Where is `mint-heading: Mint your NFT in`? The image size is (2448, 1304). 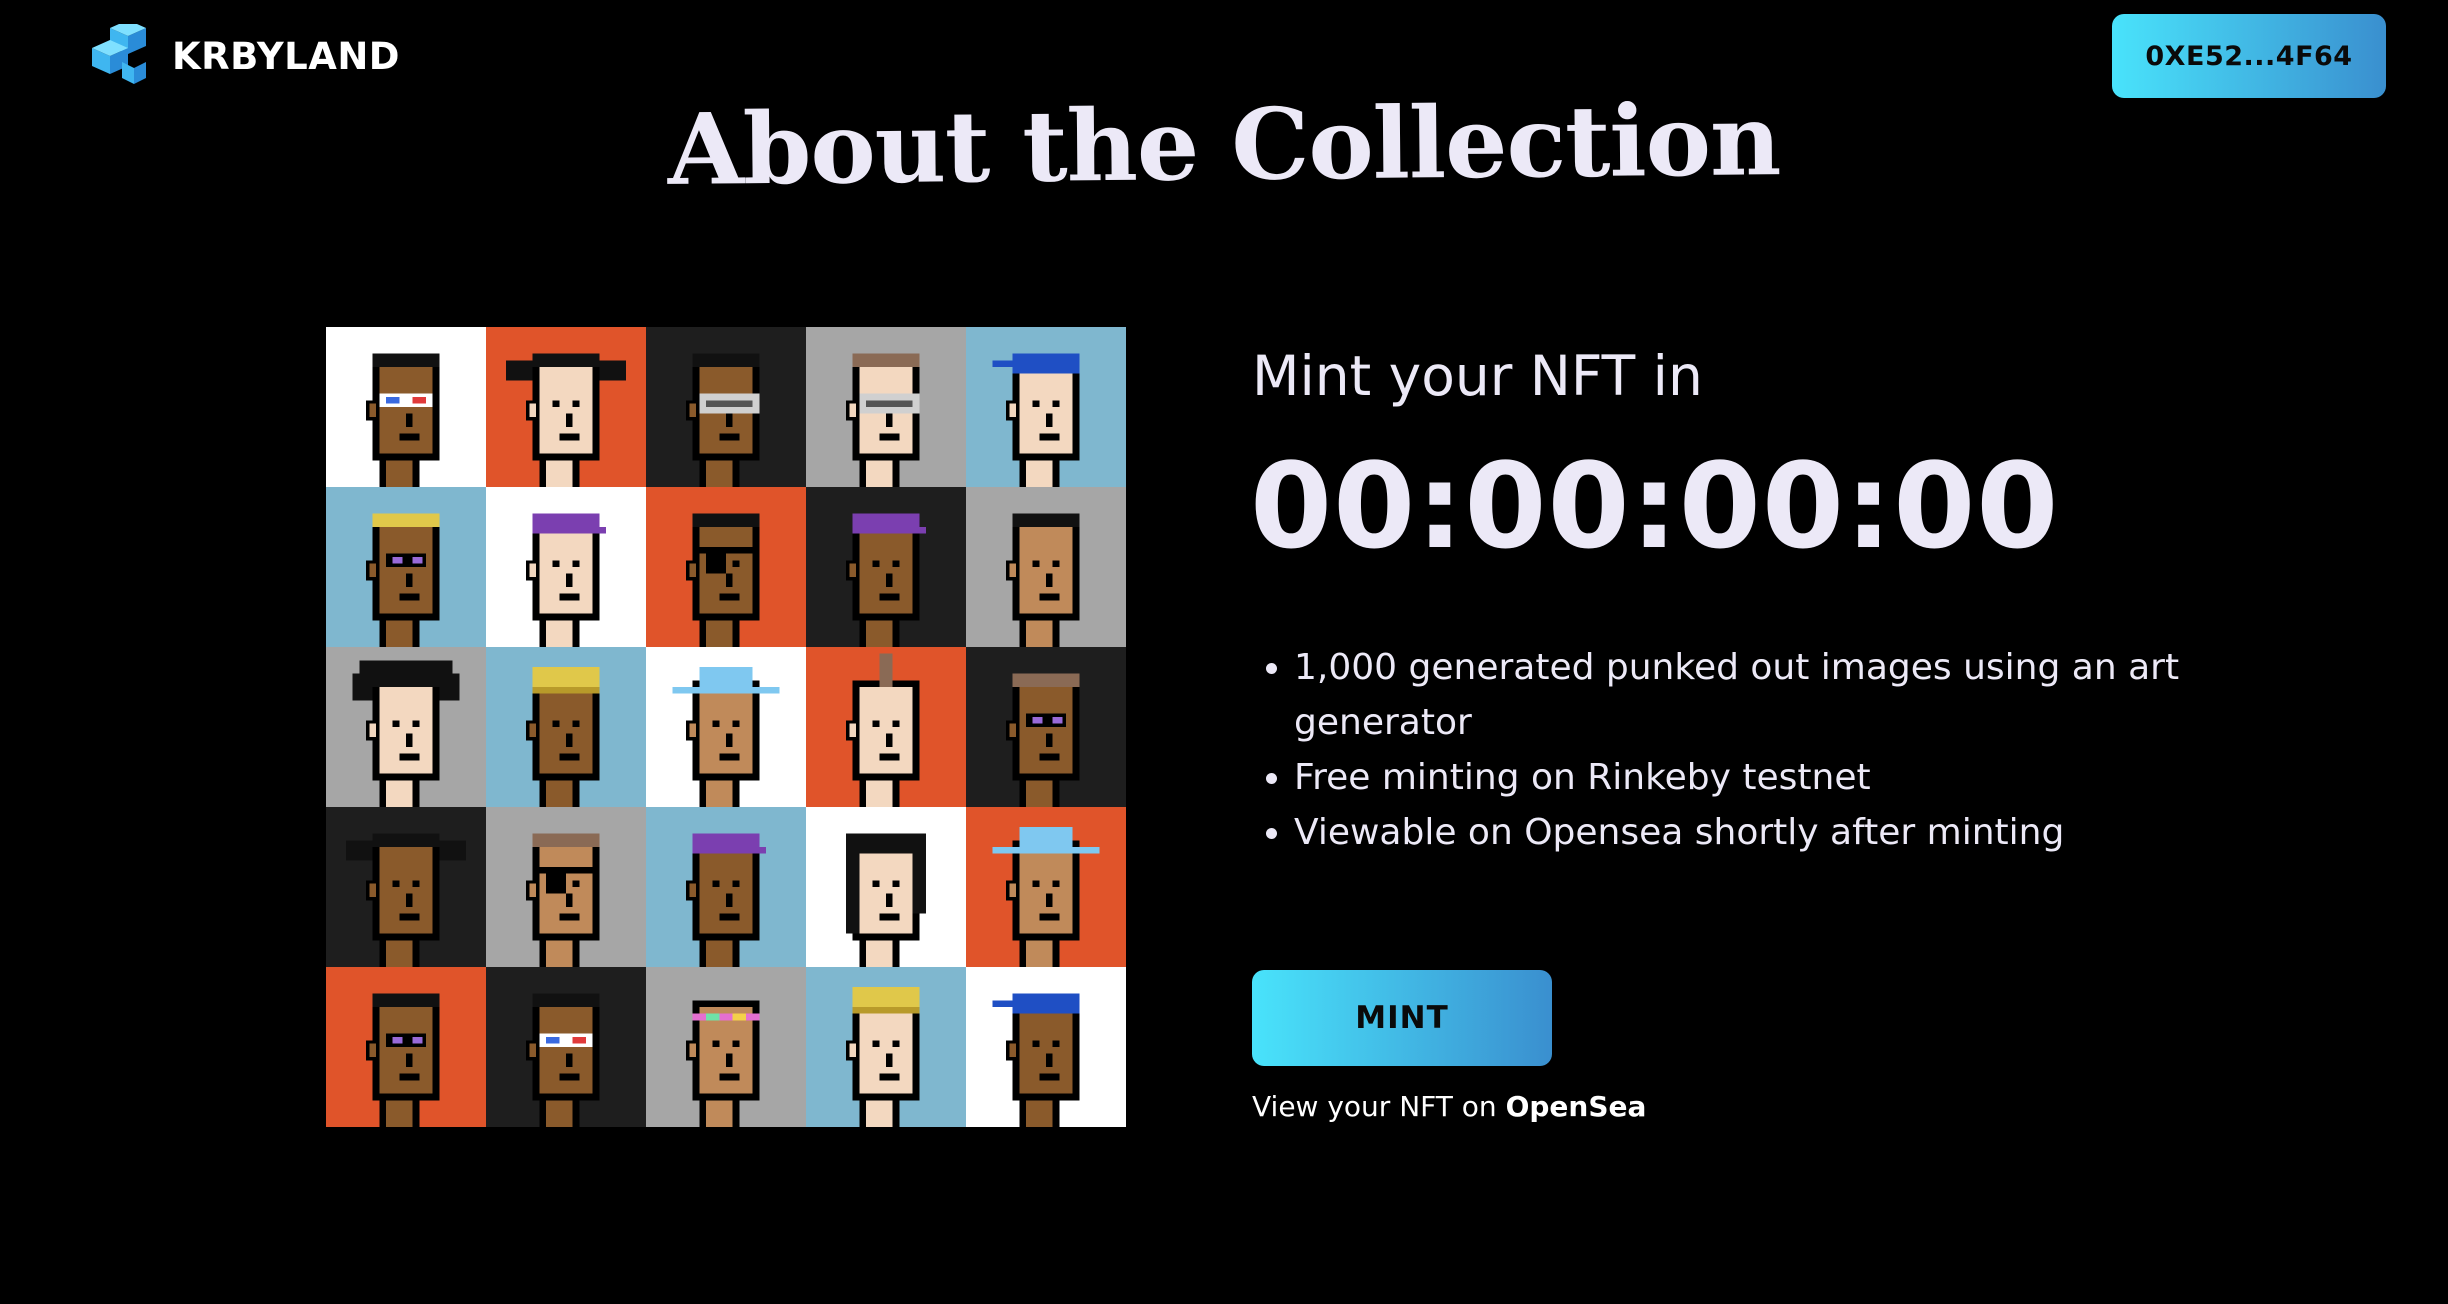
mint-heading: Mint your NFT in is located at coordinates (1477, 376).